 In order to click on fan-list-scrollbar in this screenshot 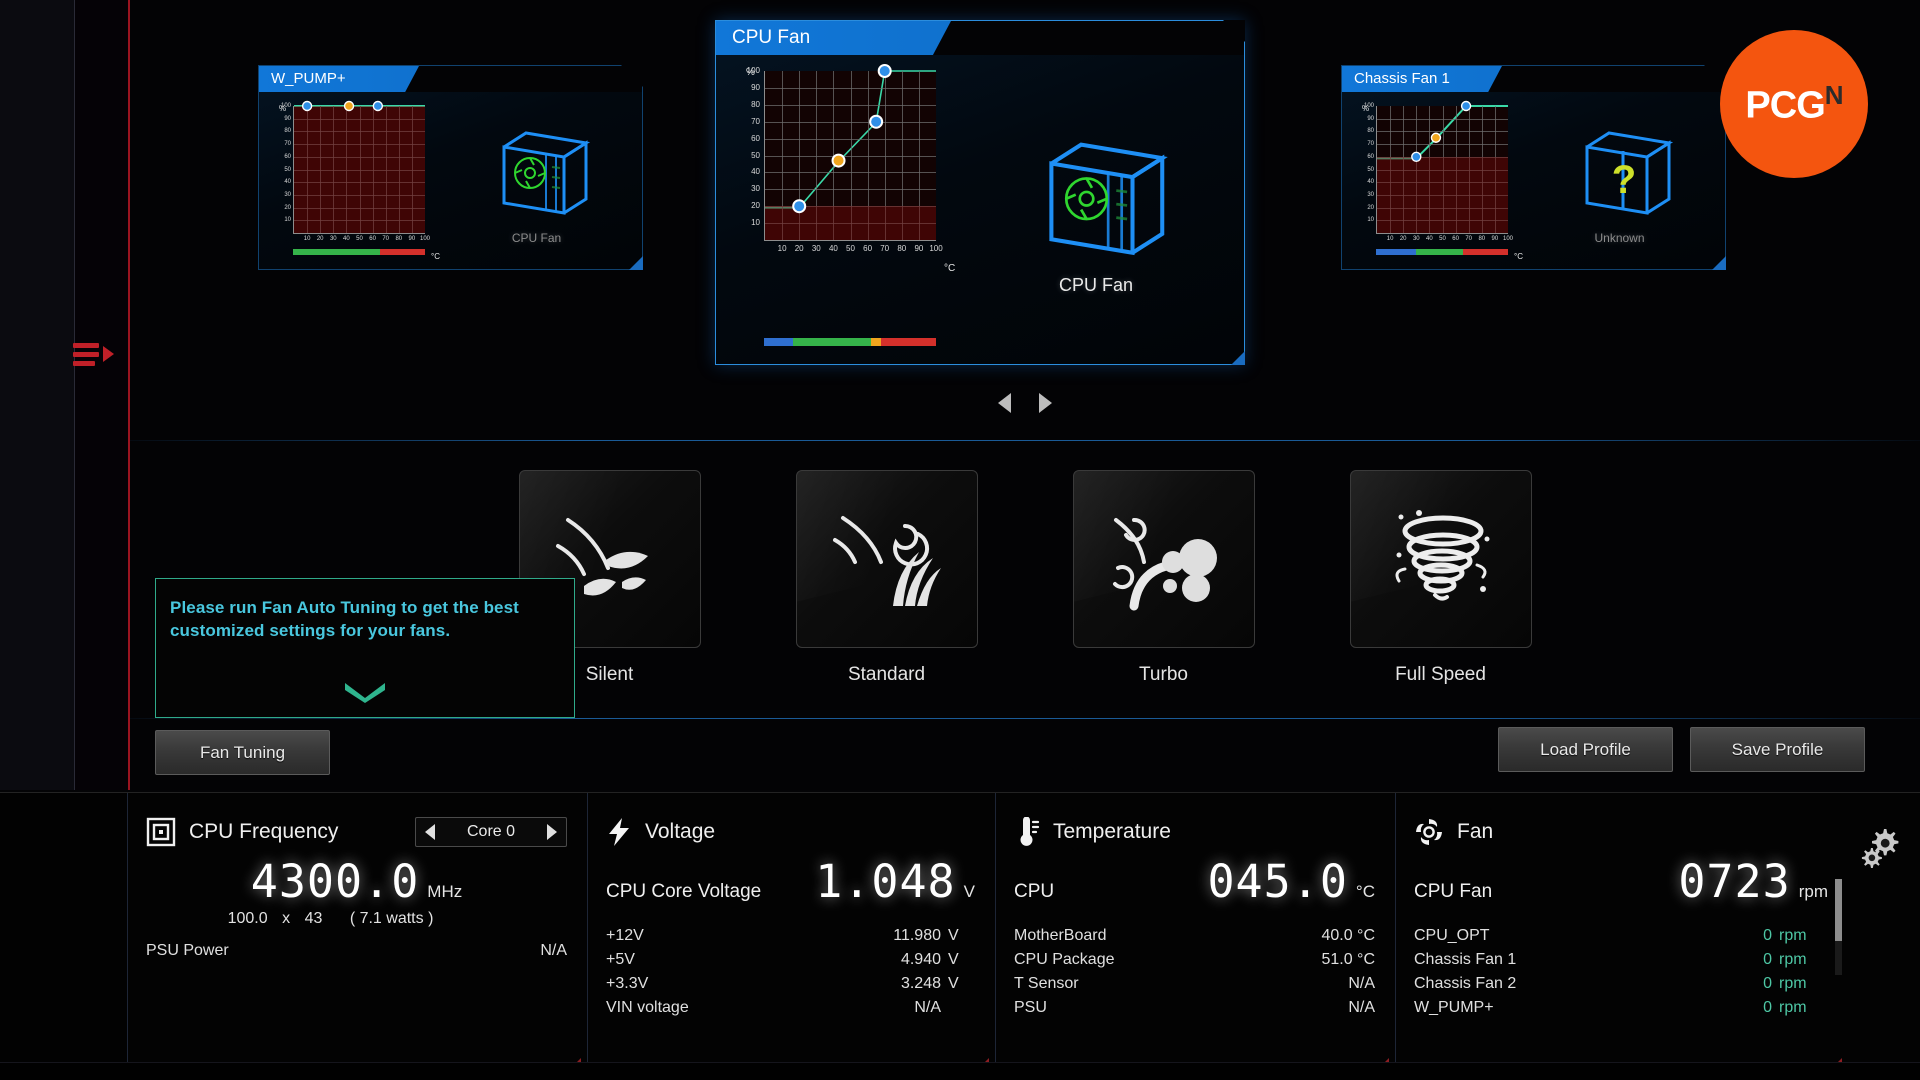, I will do `click(1838, 927)`.